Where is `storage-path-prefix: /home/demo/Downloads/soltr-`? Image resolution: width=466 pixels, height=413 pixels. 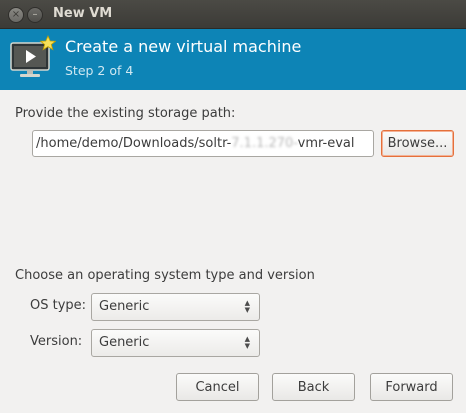
storage-path-prefix: /home/demo/Downloads/soltr- is located at coordinates (134, 143).